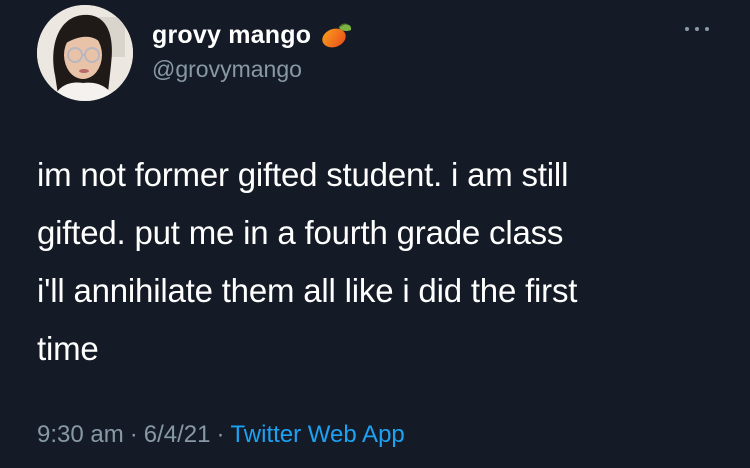 This screenshot has width=750, height=468. What do you see at coordinates (231, 35) in the screenshot?
I see `display-name: grovy mango` at bounding box center [231, 35].